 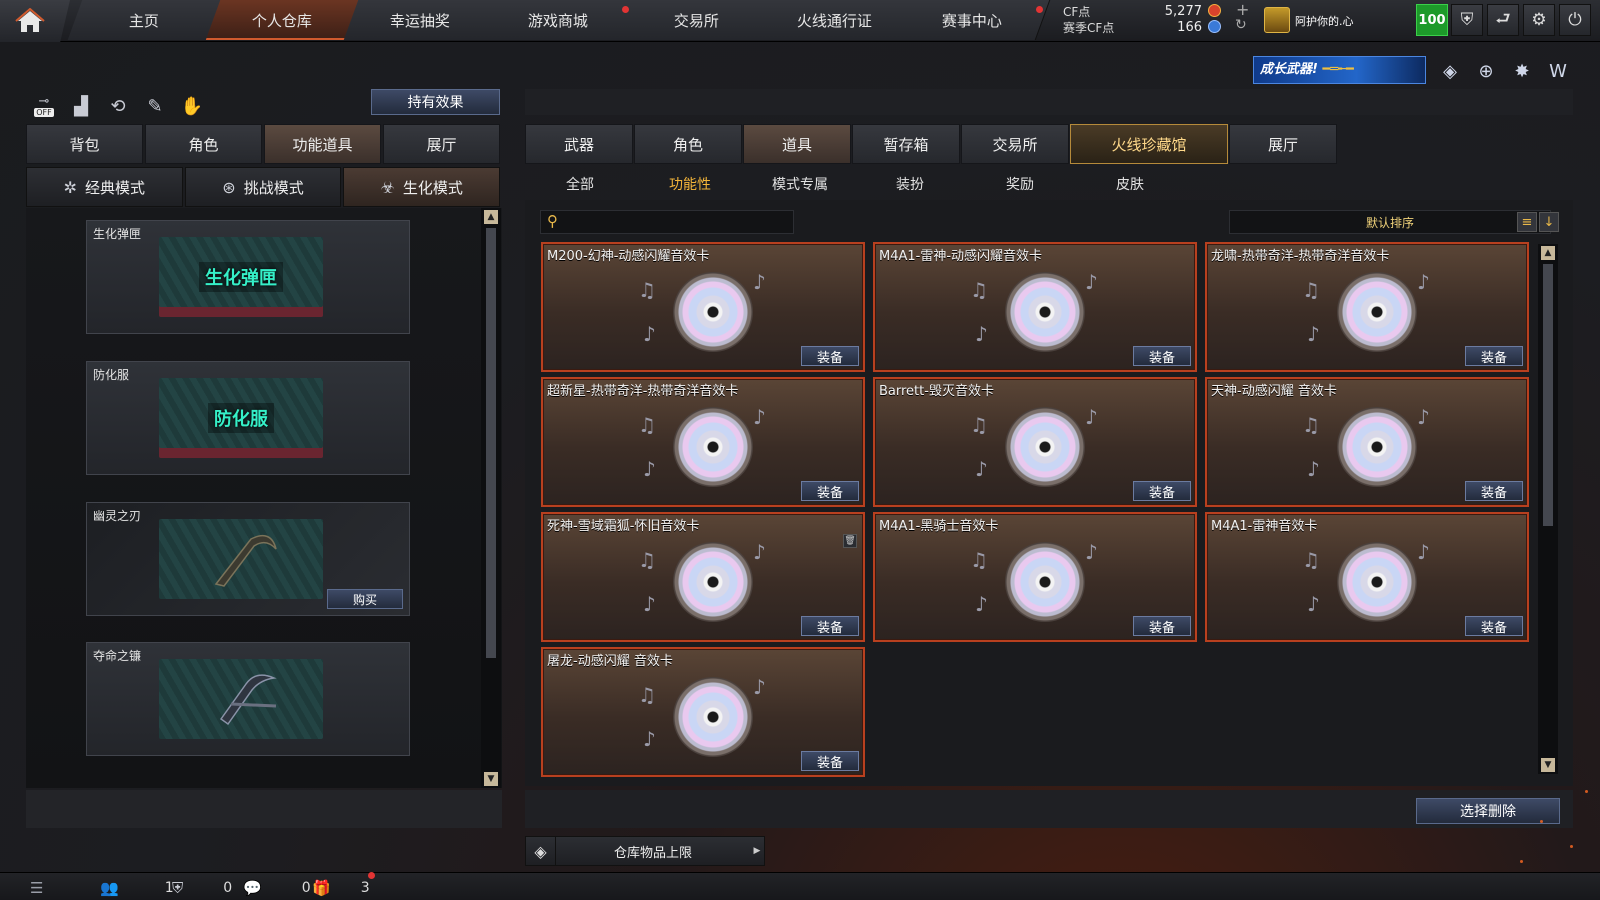 I want to click on search-input: ⚲, so click(x=667, y=222).